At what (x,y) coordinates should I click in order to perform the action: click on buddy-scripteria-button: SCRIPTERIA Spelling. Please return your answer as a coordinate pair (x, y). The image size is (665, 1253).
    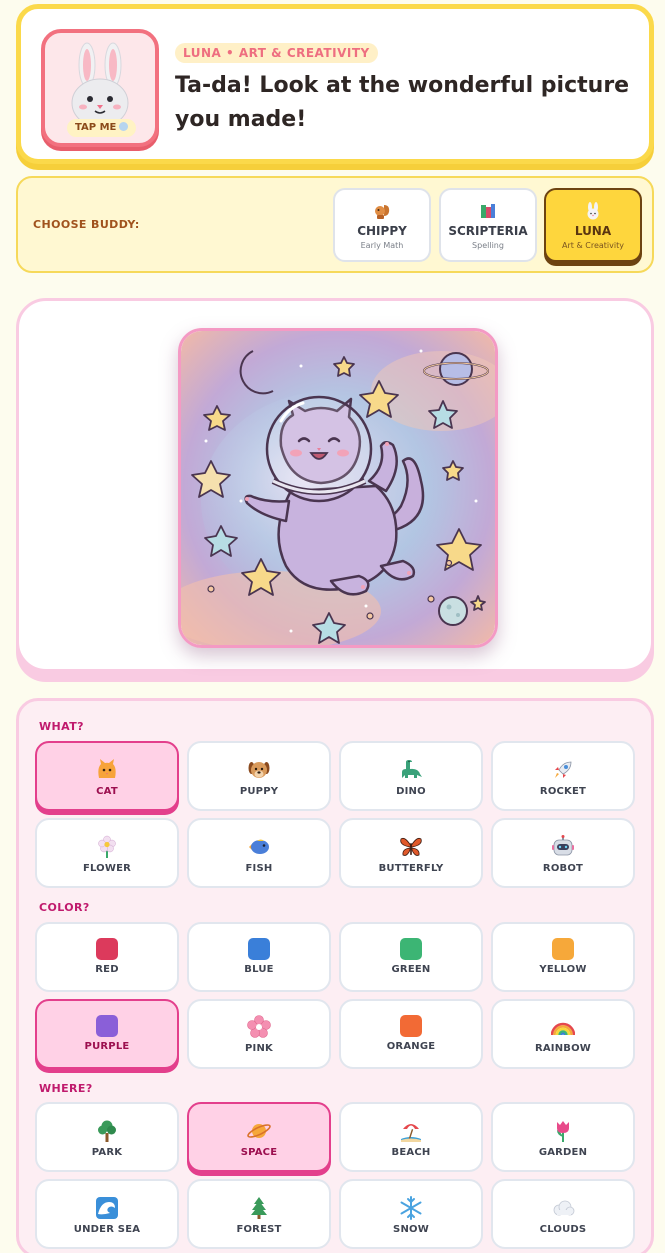
    Looking at the image, I should click on (488, 225).